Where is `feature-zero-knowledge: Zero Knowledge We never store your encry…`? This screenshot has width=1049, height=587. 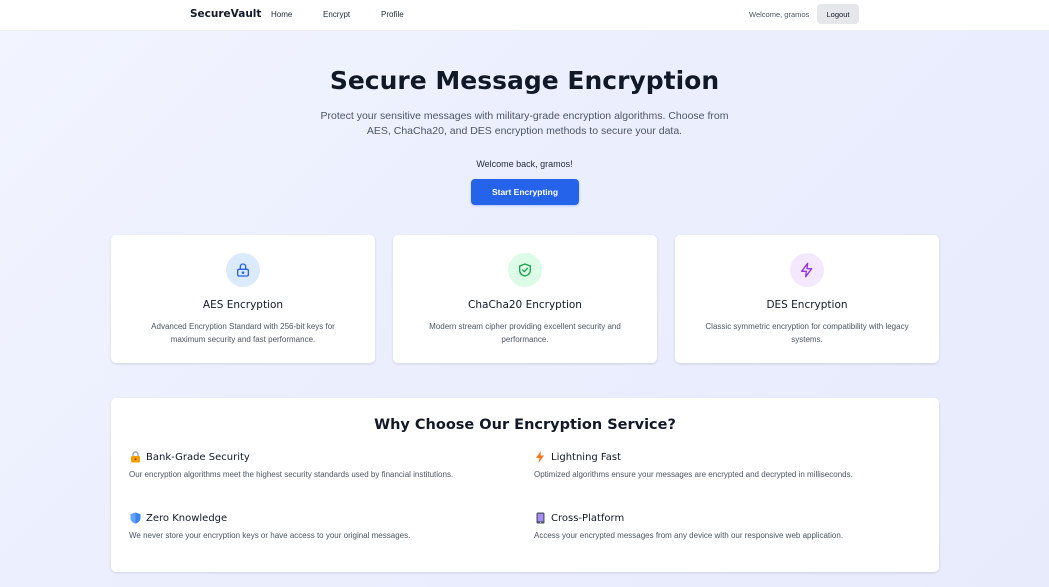 feature-zero-knowledge: Zero Knowledge We never store your encry… is located at coordinates (324, 525).